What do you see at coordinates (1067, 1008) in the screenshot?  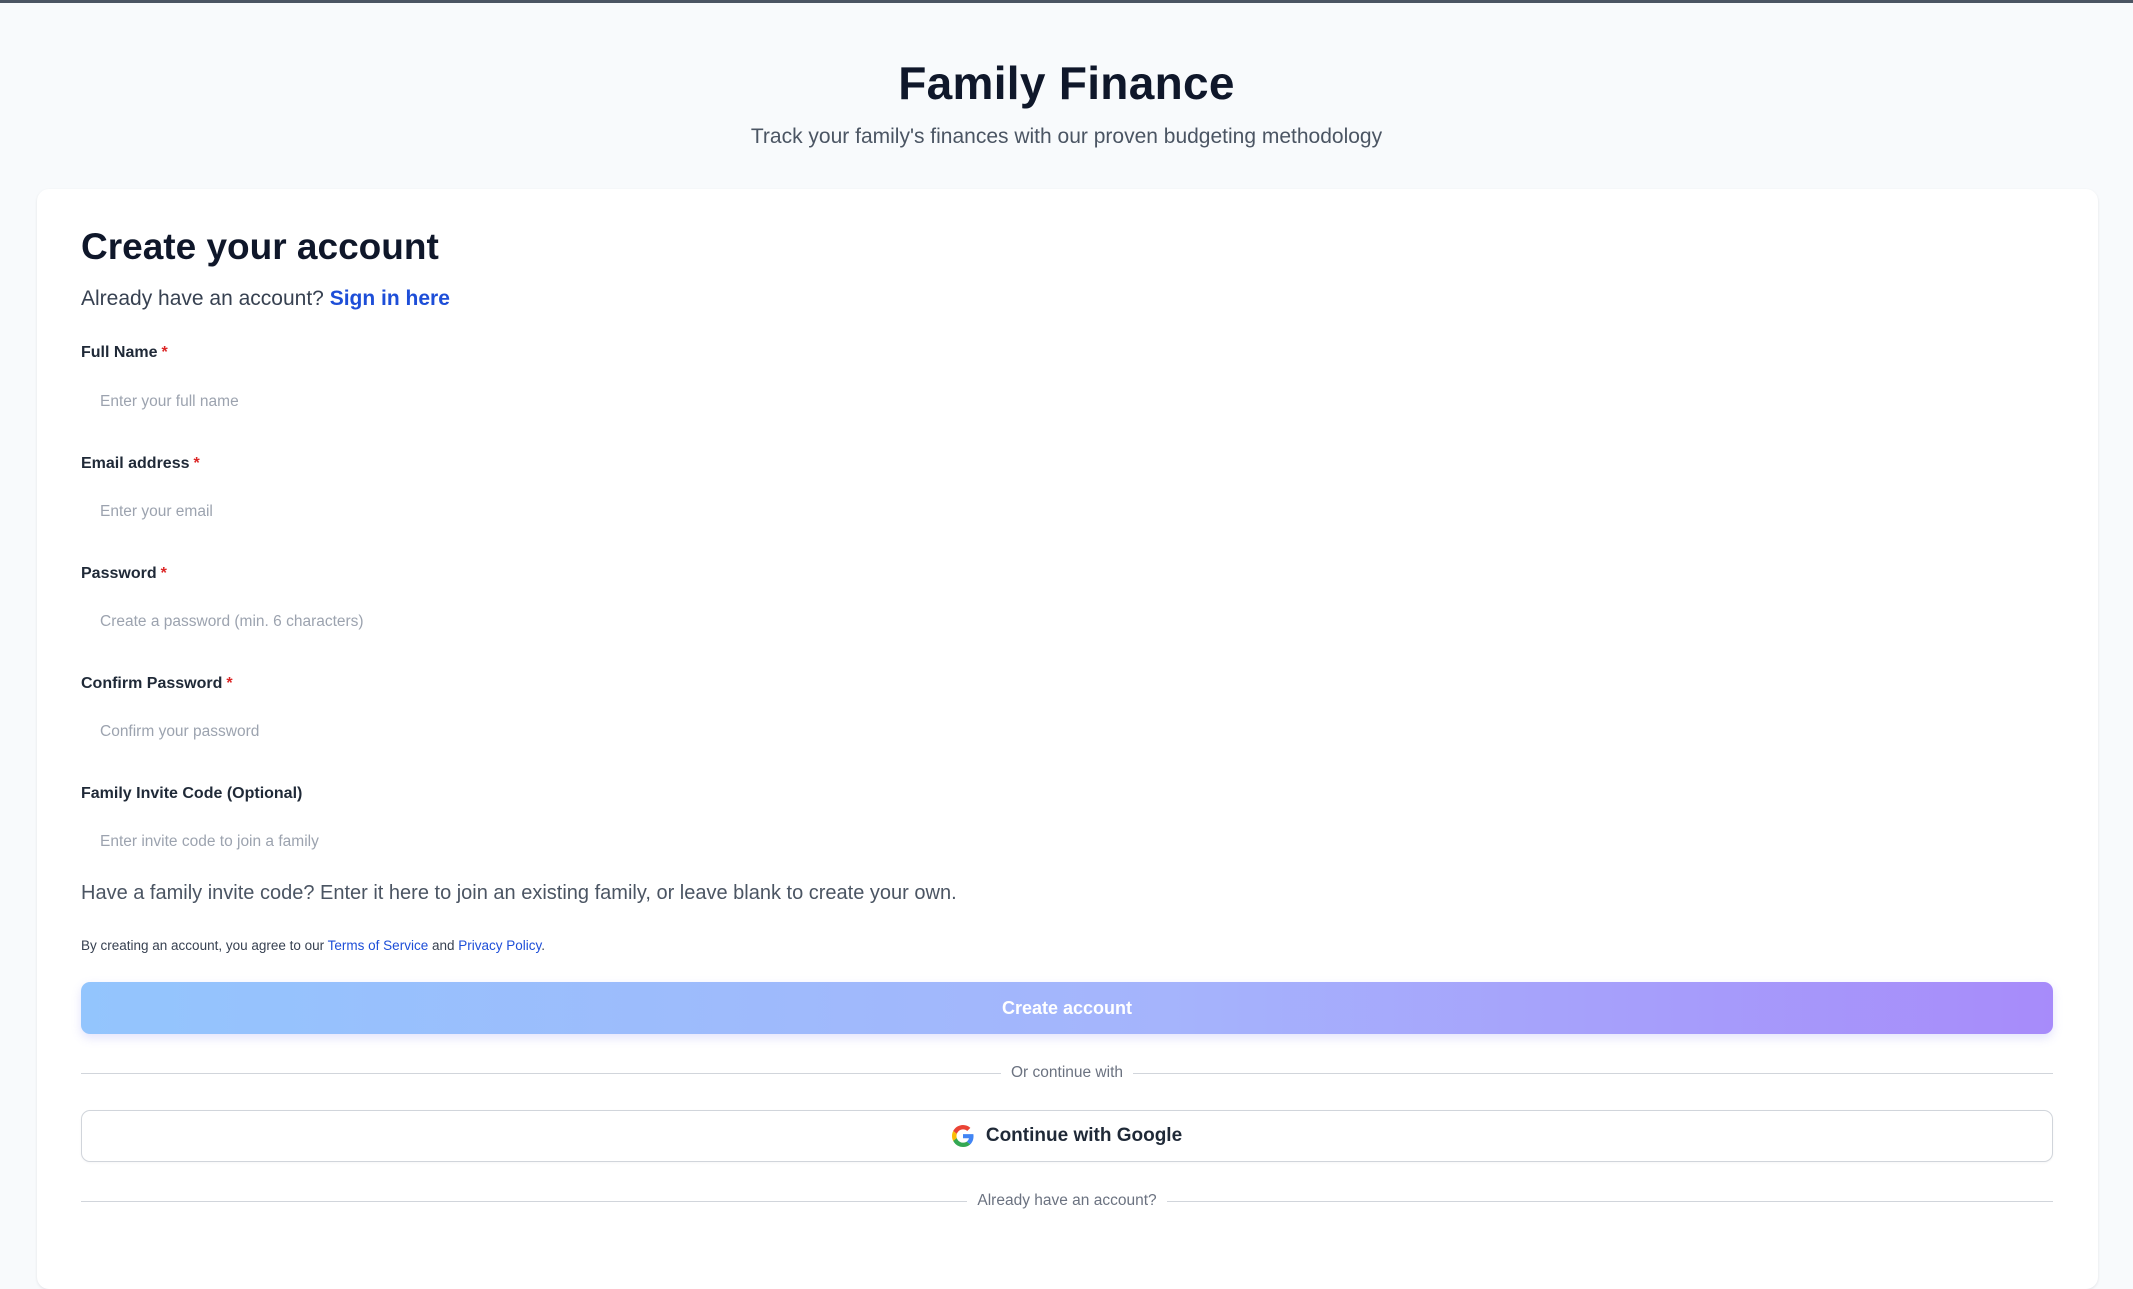 I see `create-account-button: Create account` at bounding box center [1067, 1008].